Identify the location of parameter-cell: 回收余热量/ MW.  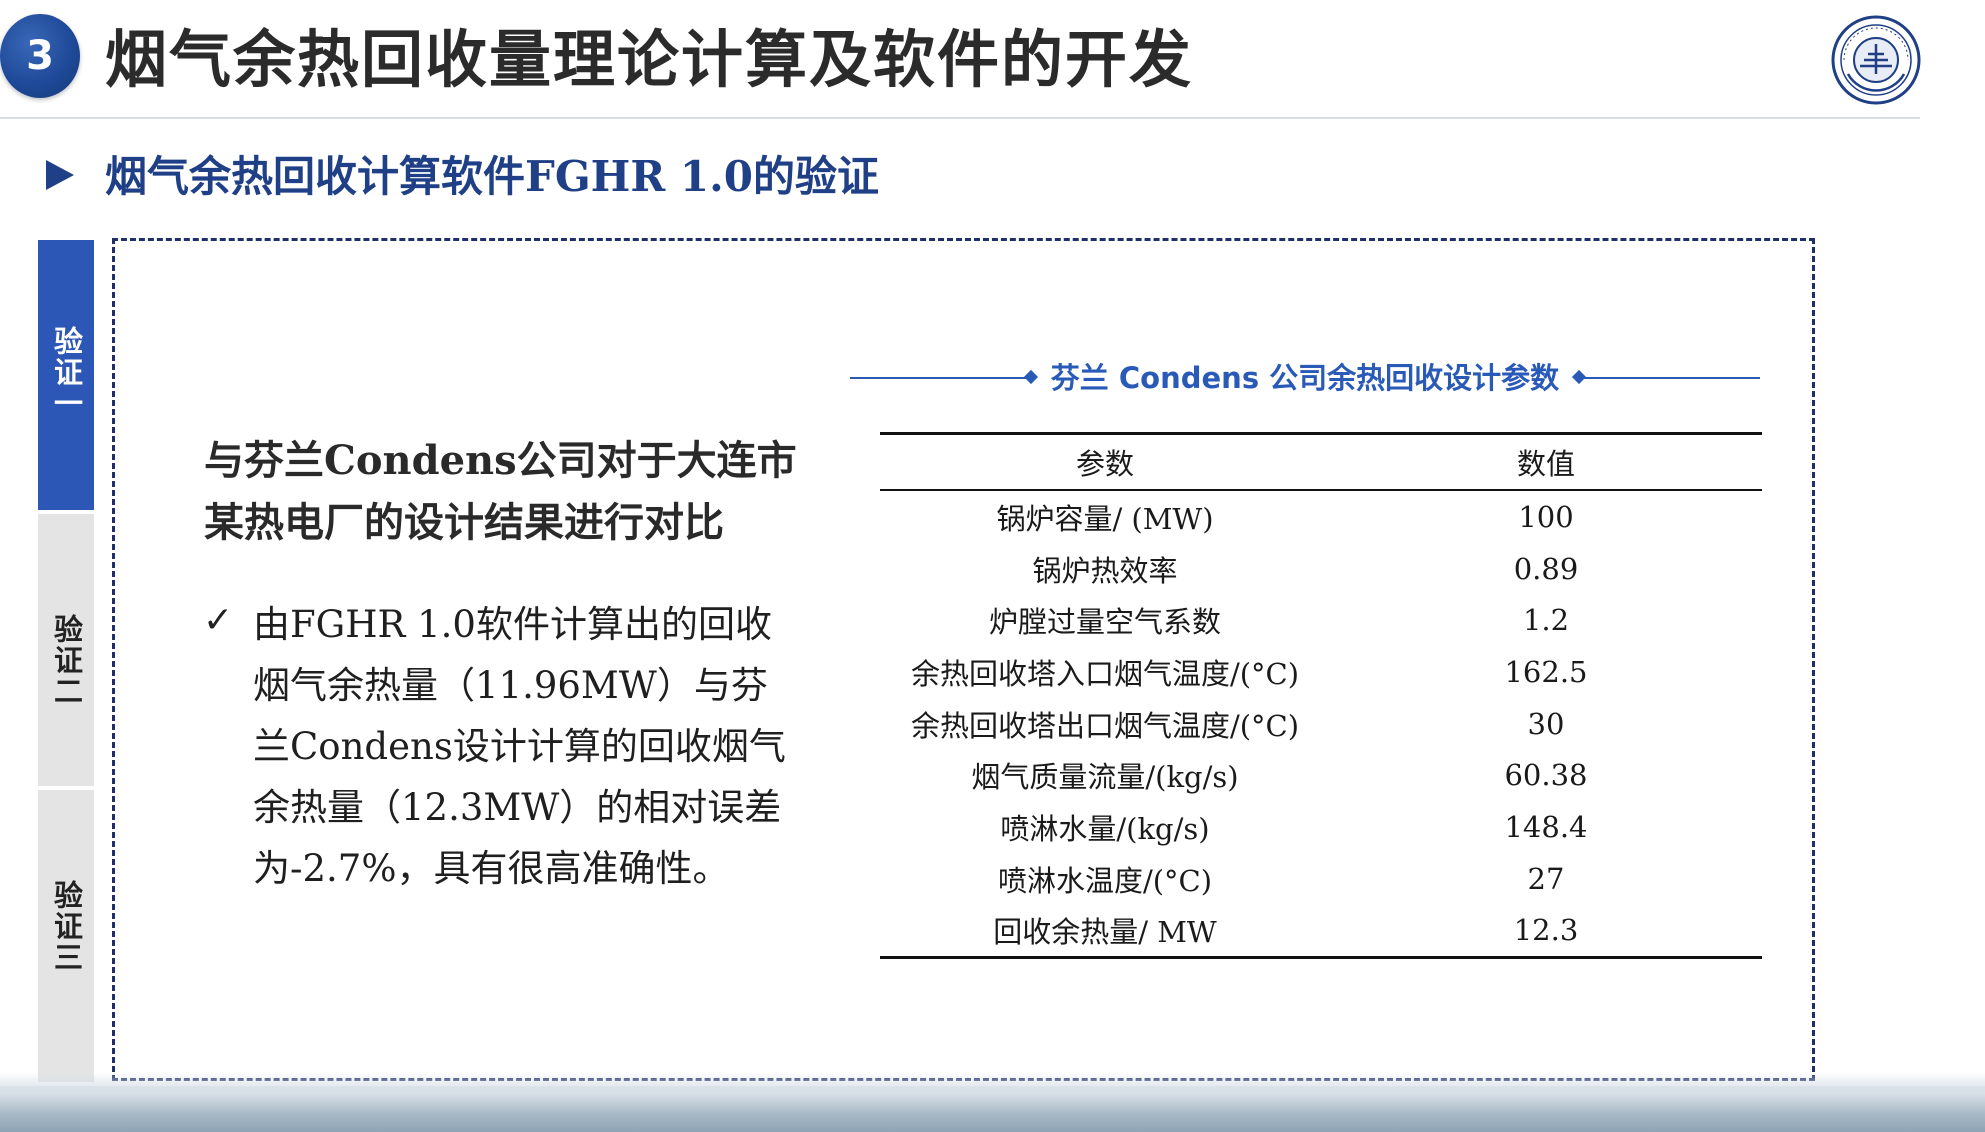
(1105, 932).